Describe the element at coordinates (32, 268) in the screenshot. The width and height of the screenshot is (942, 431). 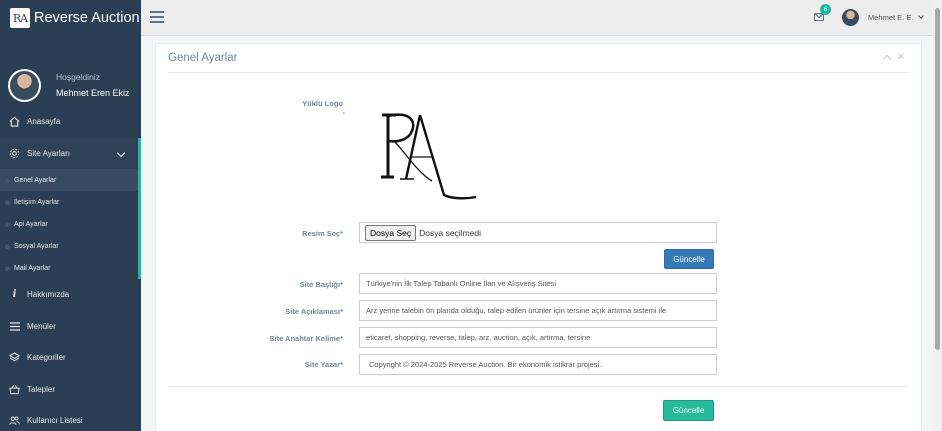
I see `submenu-item-label: Mail Ayarlar` at that location.